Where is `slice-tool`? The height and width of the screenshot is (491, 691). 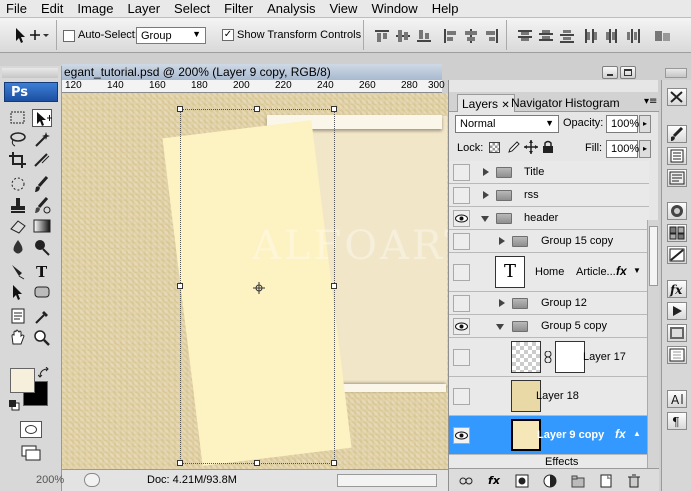 slice-tool is located at coordinates (42, 160).